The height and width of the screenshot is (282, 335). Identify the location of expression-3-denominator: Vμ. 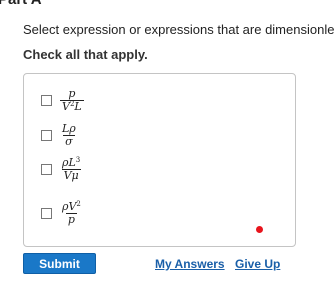
(71, 175).